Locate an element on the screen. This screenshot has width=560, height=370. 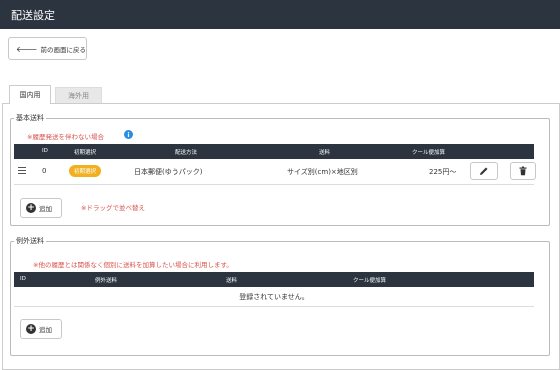
tab-overseas-label: 海外用 is located at coordinates (78, 96).